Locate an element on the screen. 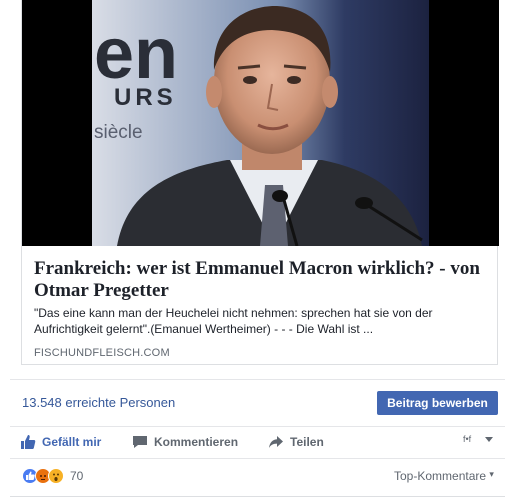 The width and height of the screenshot is (515, 501). reach-label: erreichte Personen is located at coordinates (120, 402).